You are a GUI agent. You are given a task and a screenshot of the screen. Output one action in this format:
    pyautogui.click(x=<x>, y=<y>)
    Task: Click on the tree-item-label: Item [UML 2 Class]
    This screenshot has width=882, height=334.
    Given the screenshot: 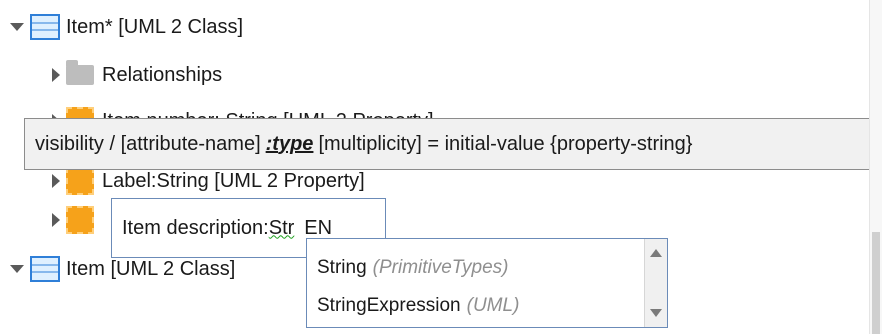 What is the action you would take?
    pyautogui.click(x=151, y=268)
    